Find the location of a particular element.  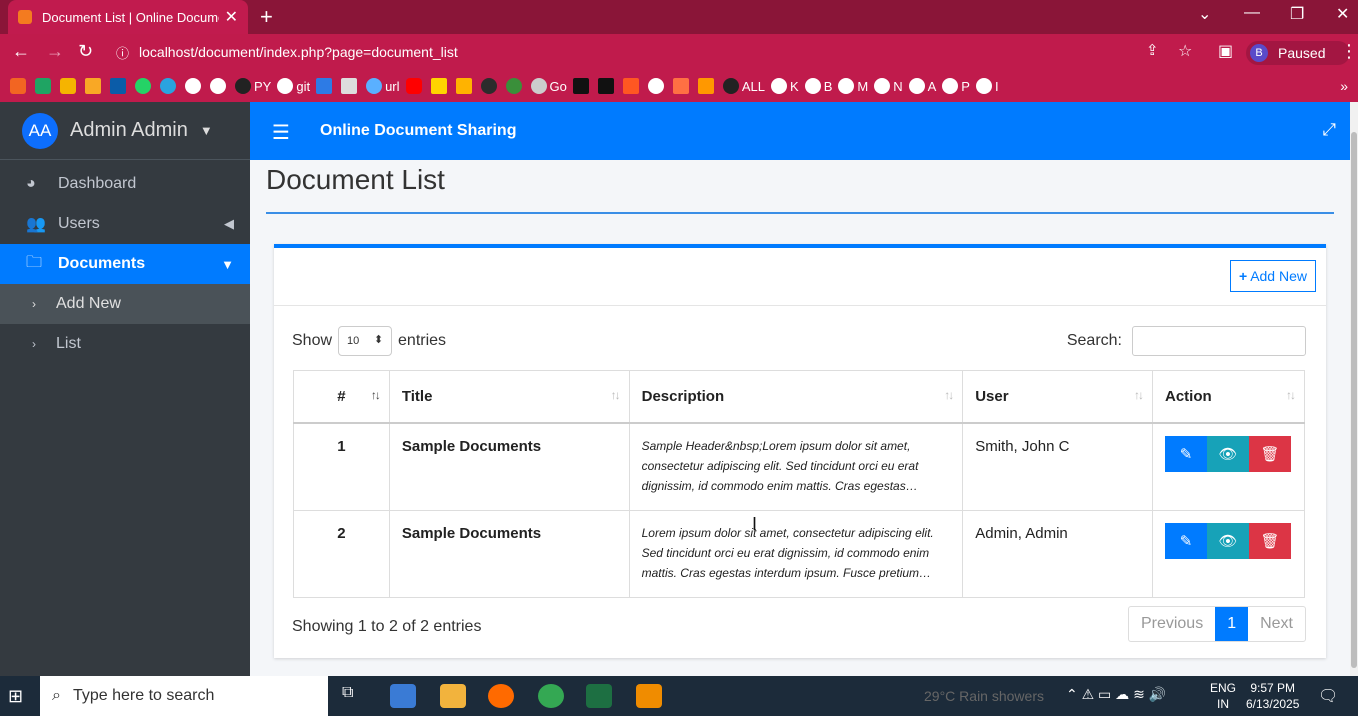

column-header-action: Action ↑↓ is located at coordinates (1228, 397).